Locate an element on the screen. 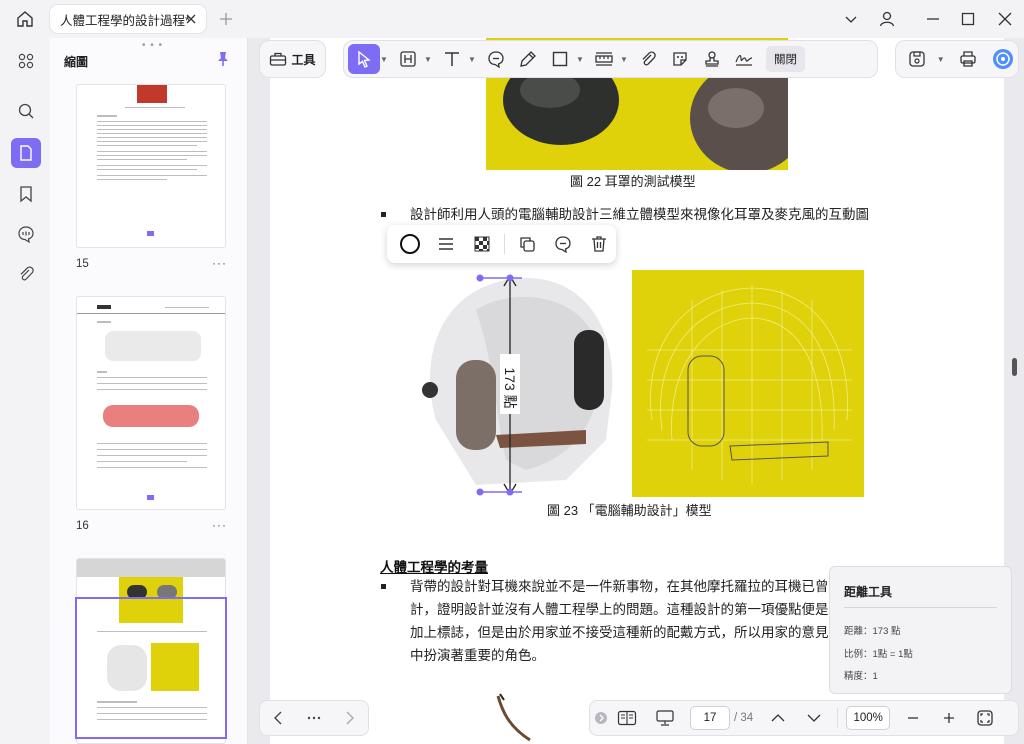  more-icon is located at coordinates (314, 718).